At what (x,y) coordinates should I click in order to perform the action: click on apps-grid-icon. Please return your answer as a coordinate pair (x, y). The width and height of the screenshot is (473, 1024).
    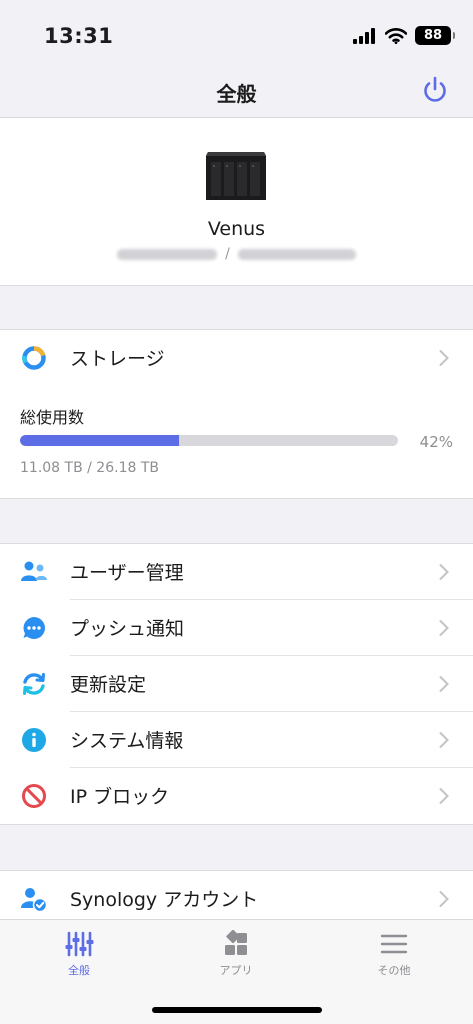
    Looking at the image, I should click on (236, 942).